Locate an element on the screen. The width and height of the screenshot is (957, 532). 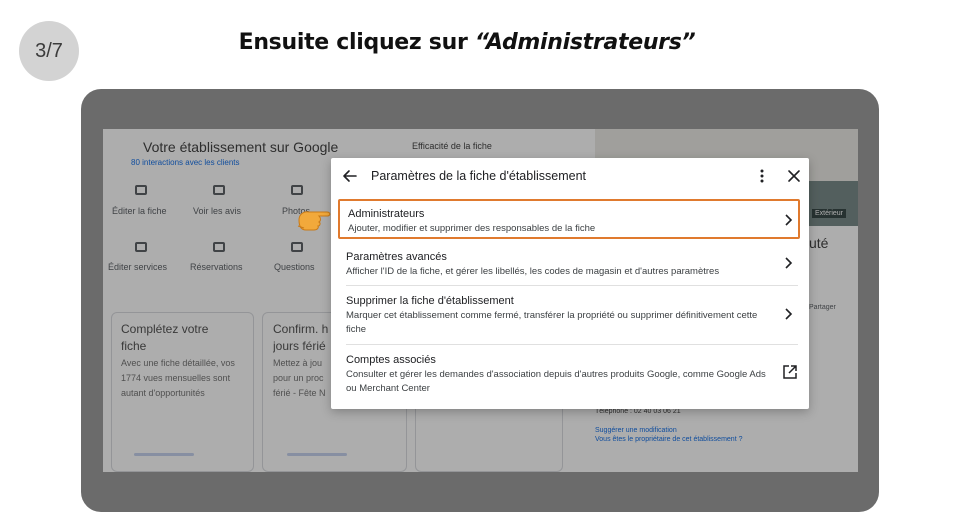
open-in-new-icon is located at coordinates (790, 372).